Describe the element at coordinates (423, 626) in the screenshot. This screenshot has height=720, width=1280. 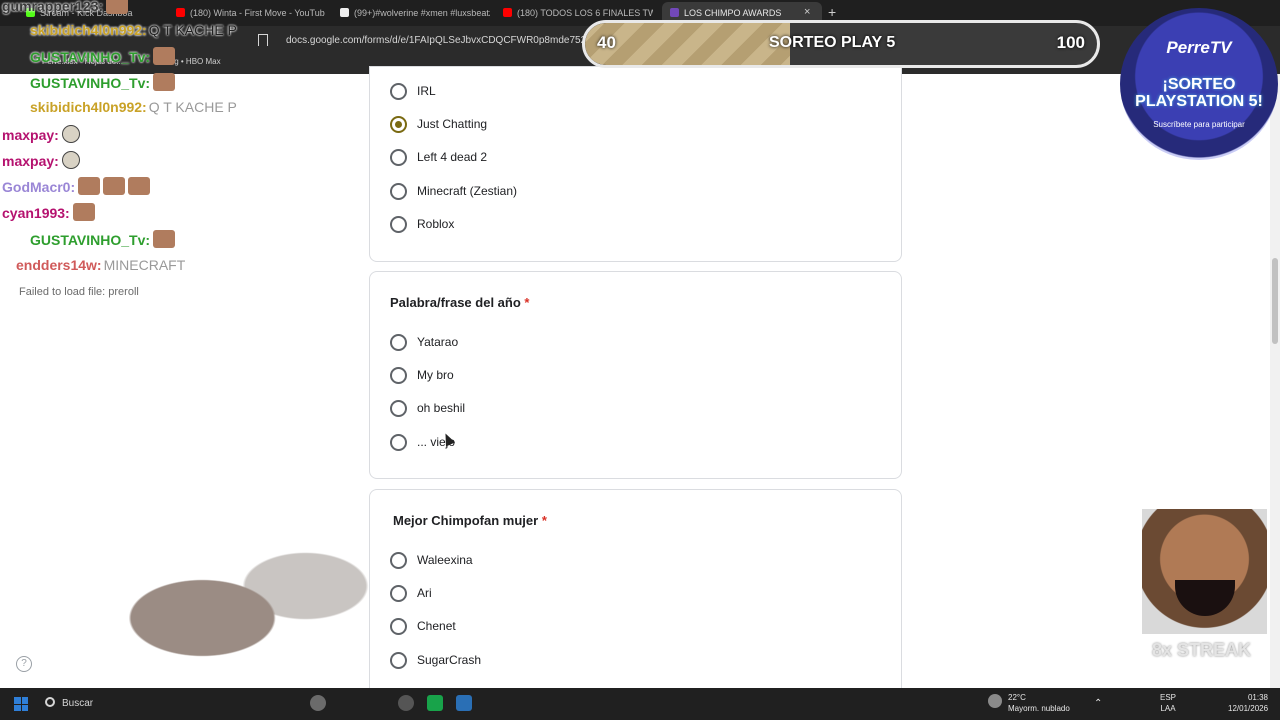
I see `option-chenet: Chenet` at that location.